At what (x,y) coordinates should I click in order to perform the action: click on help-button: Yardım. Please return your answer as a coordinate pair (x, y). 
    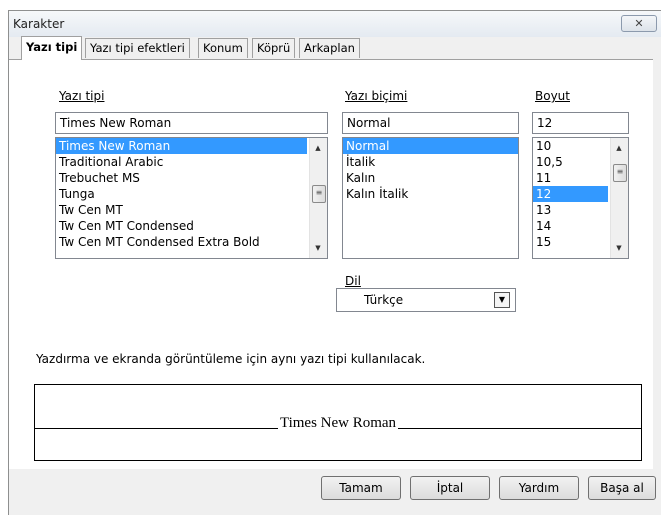
    Looking at the image, I should click on (539, 488).